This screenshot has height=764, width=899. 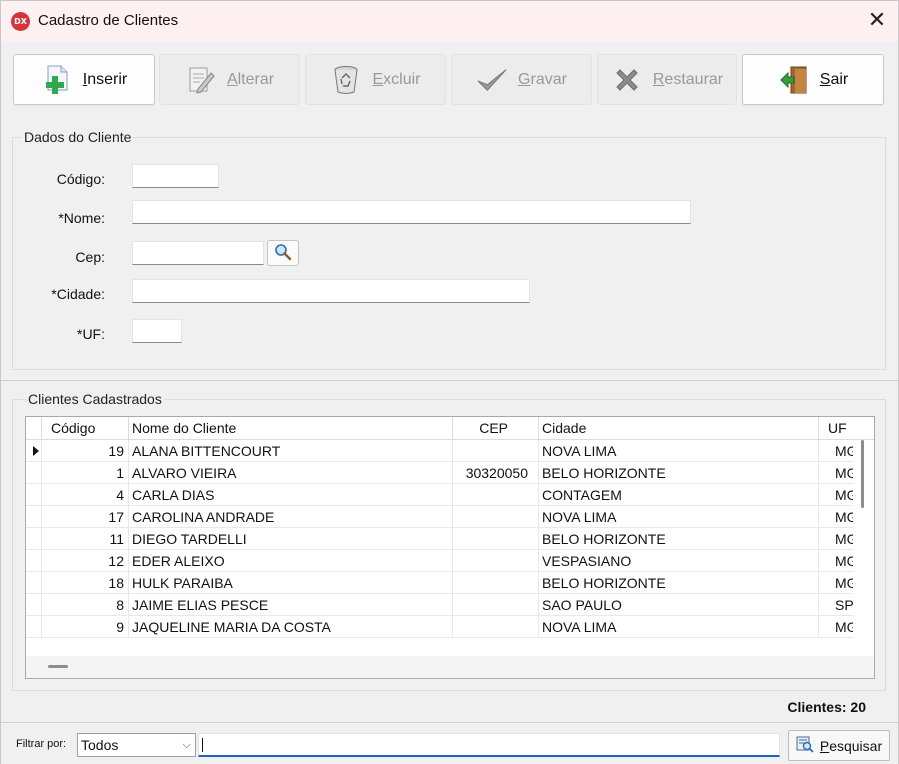 What do you see at coordinates (85, 495) in the screenshot?
I see `cell-code: 4` at bounding box center [85, 495].